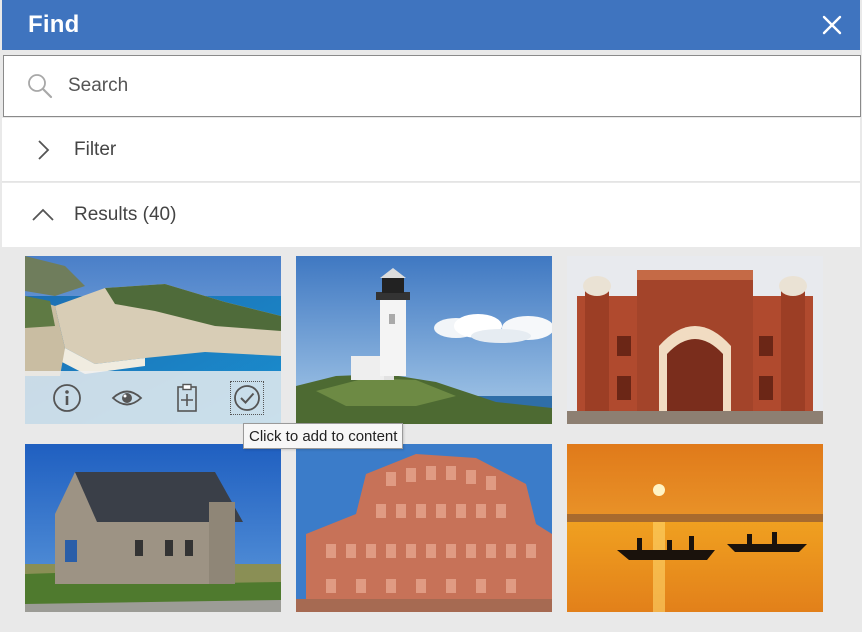 The width and height of the screenshot is (862, 632). What do you see at coordinates (95, 149) in the screenshot?
I see `filter-label: Filter` at bounding box center [95, 149].